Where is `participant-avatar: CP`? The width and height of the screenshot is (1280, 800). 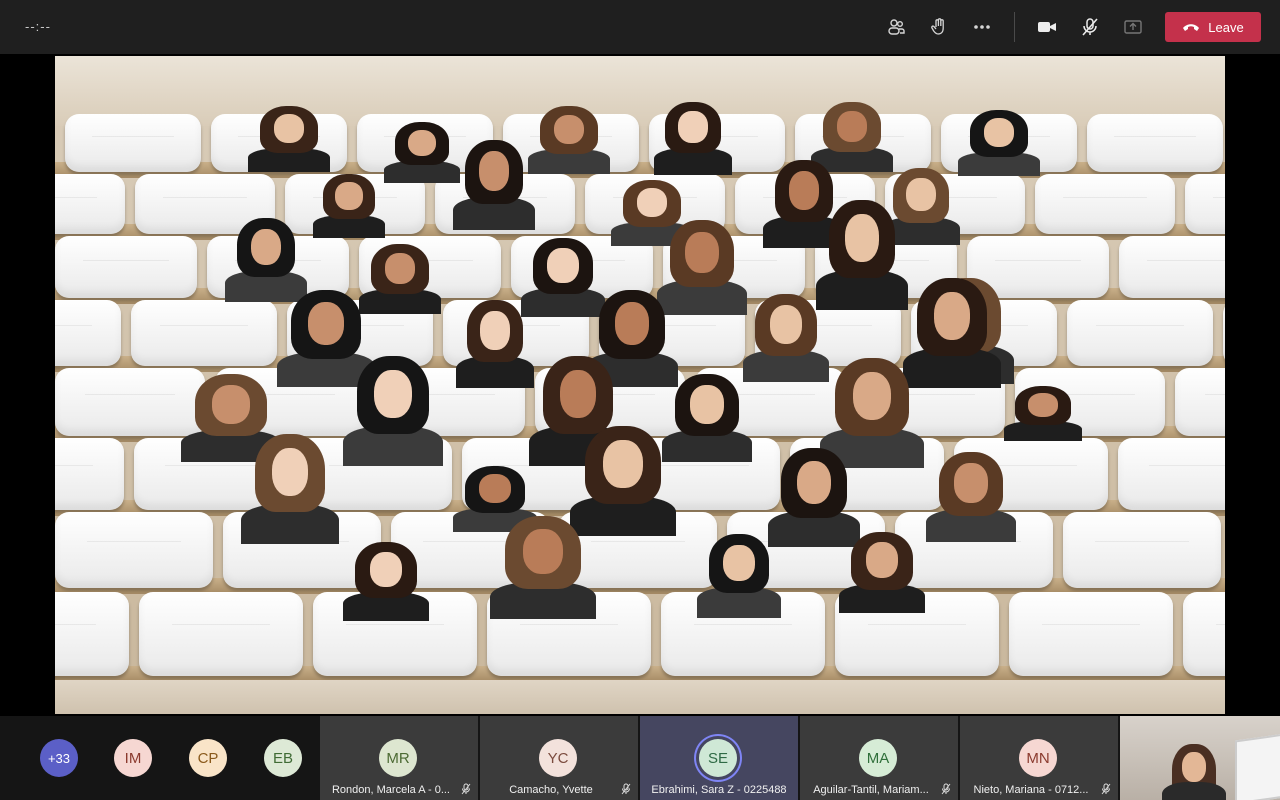 participant-avatar: CP is located at coordinates (208, 758).